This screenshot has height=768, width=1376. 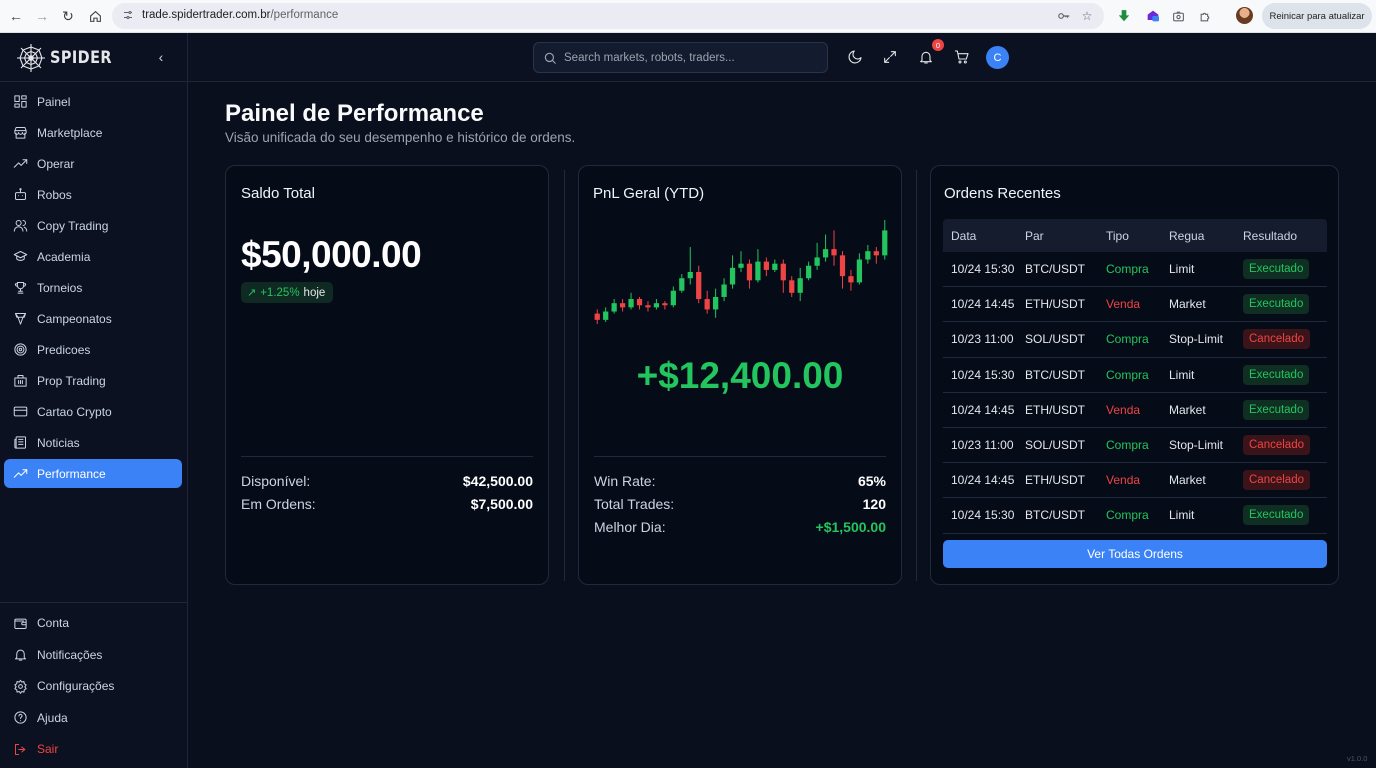 I want to click on sidebar-item-academia: Academia, so click(x=93, y=256).